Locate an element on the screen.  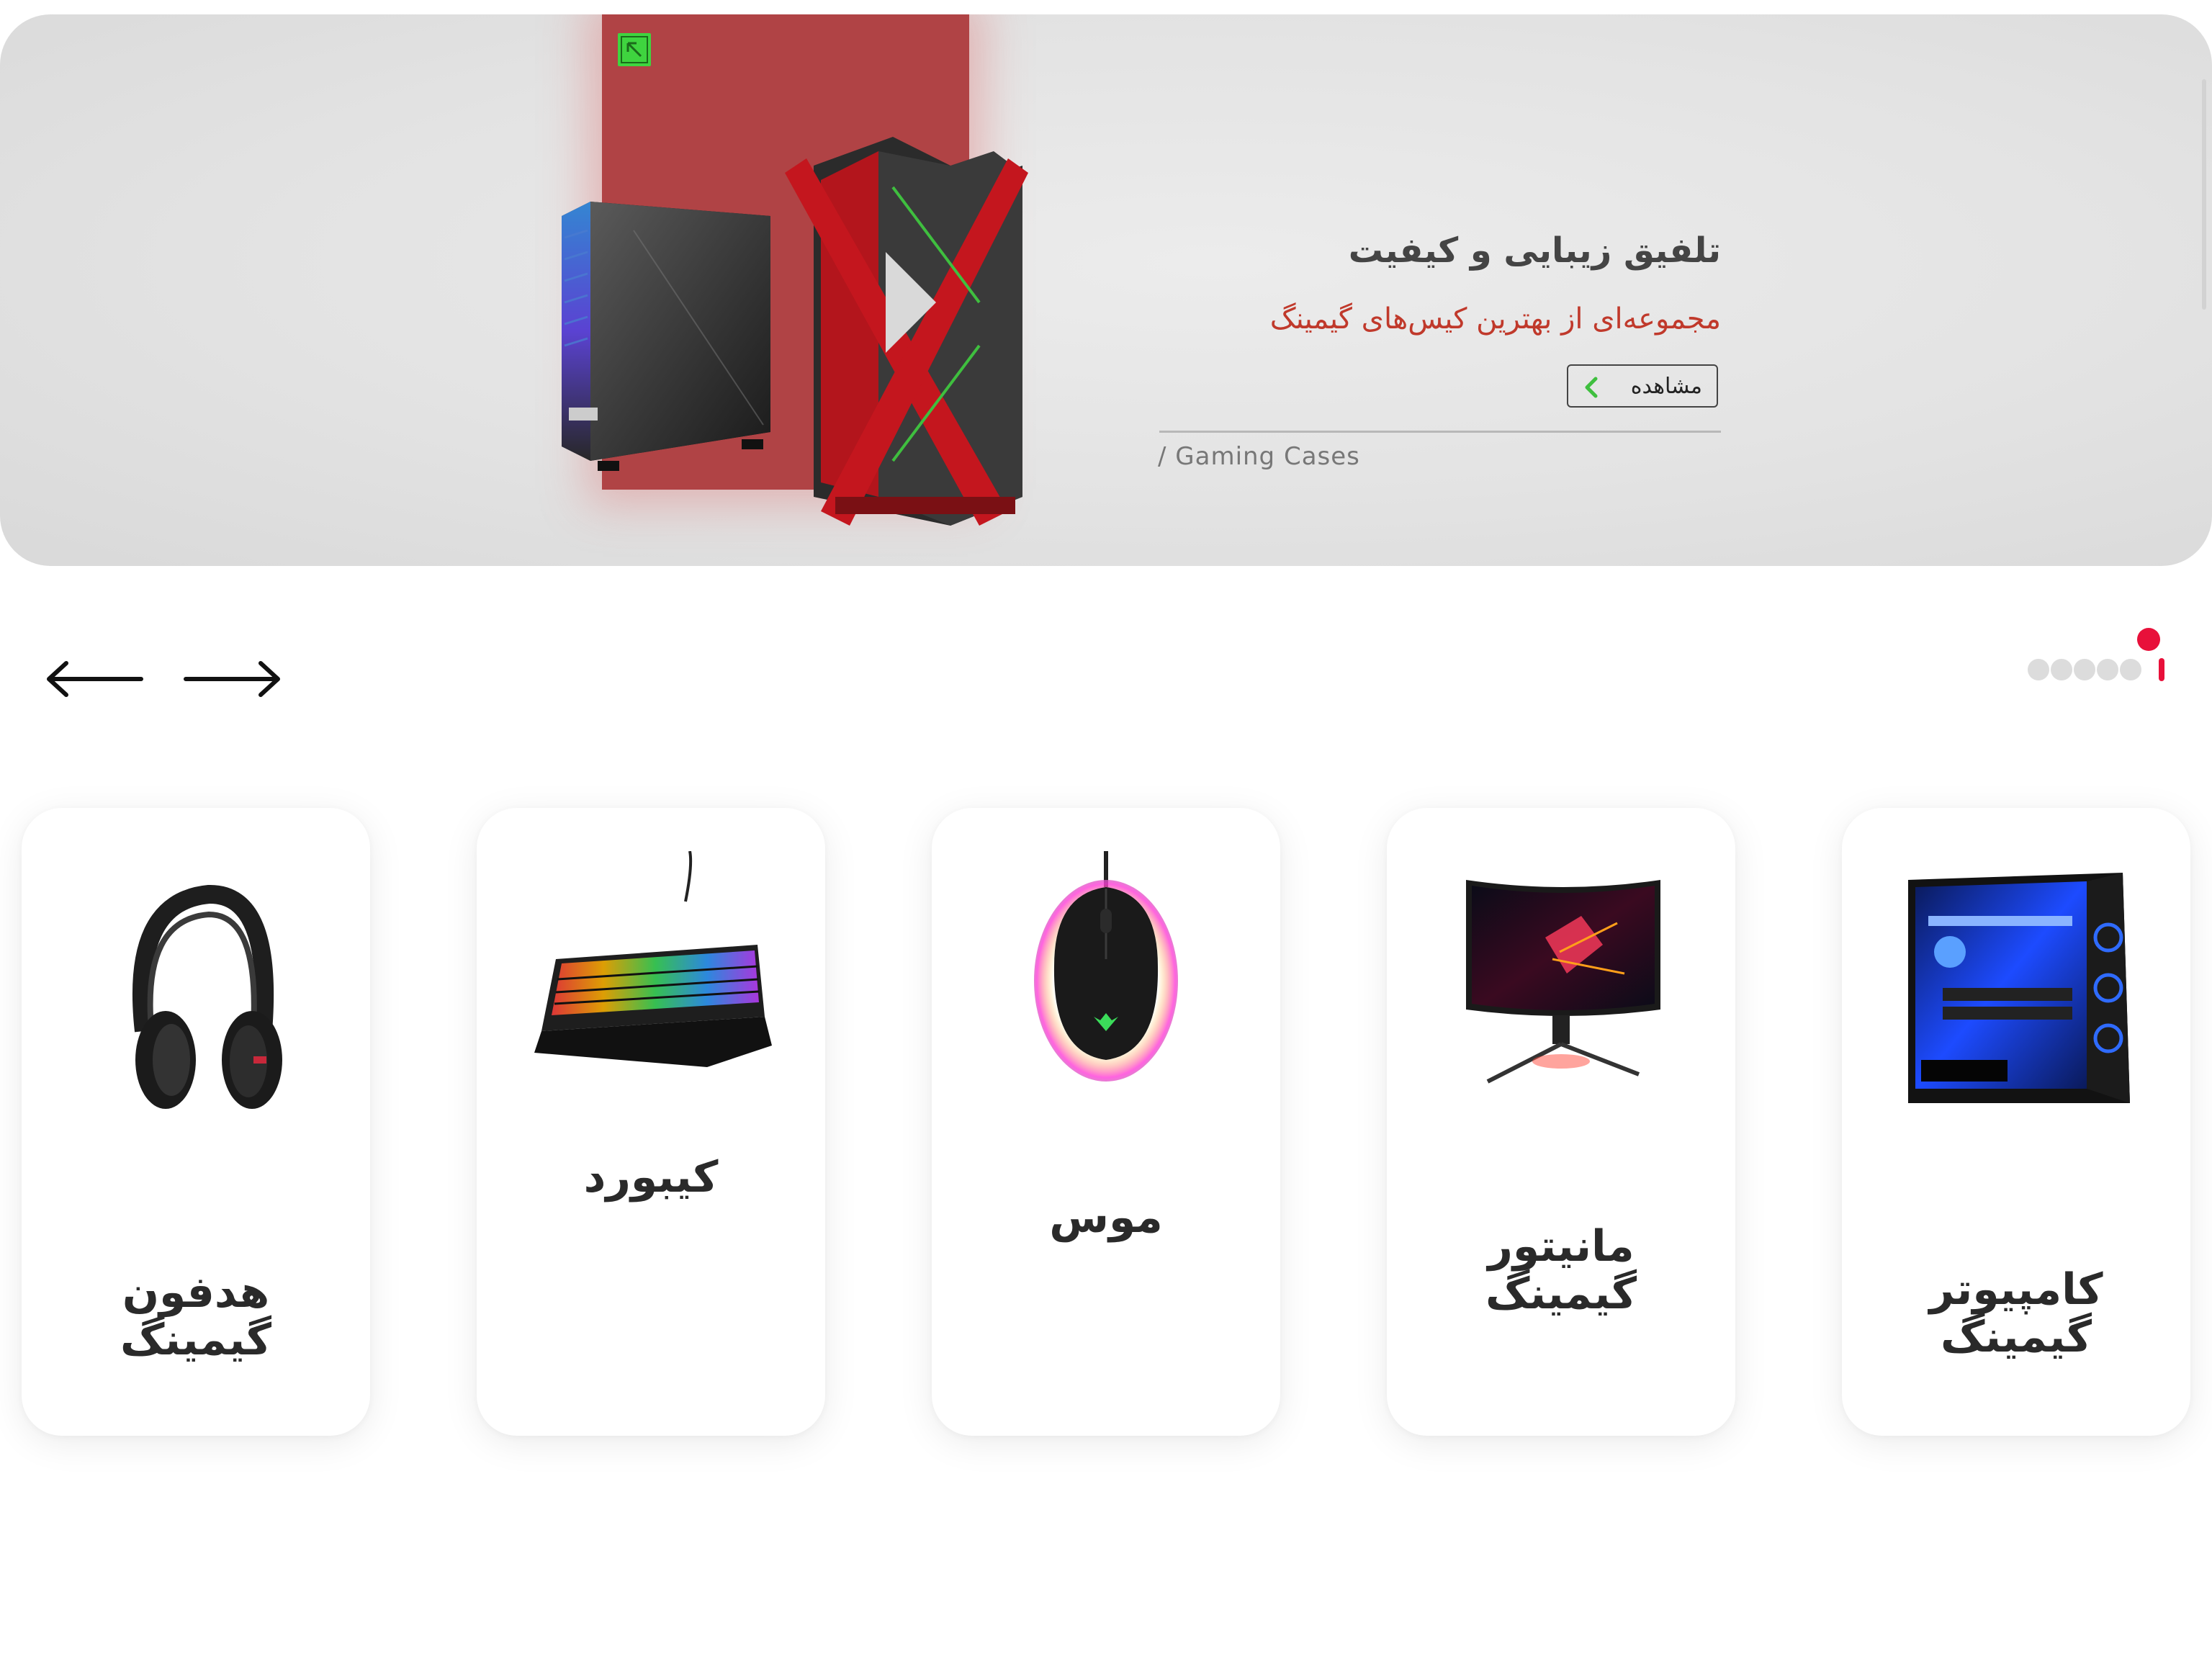
category-card-headphones: هدفون گیمینگ is located at coordinates (196, 1122).